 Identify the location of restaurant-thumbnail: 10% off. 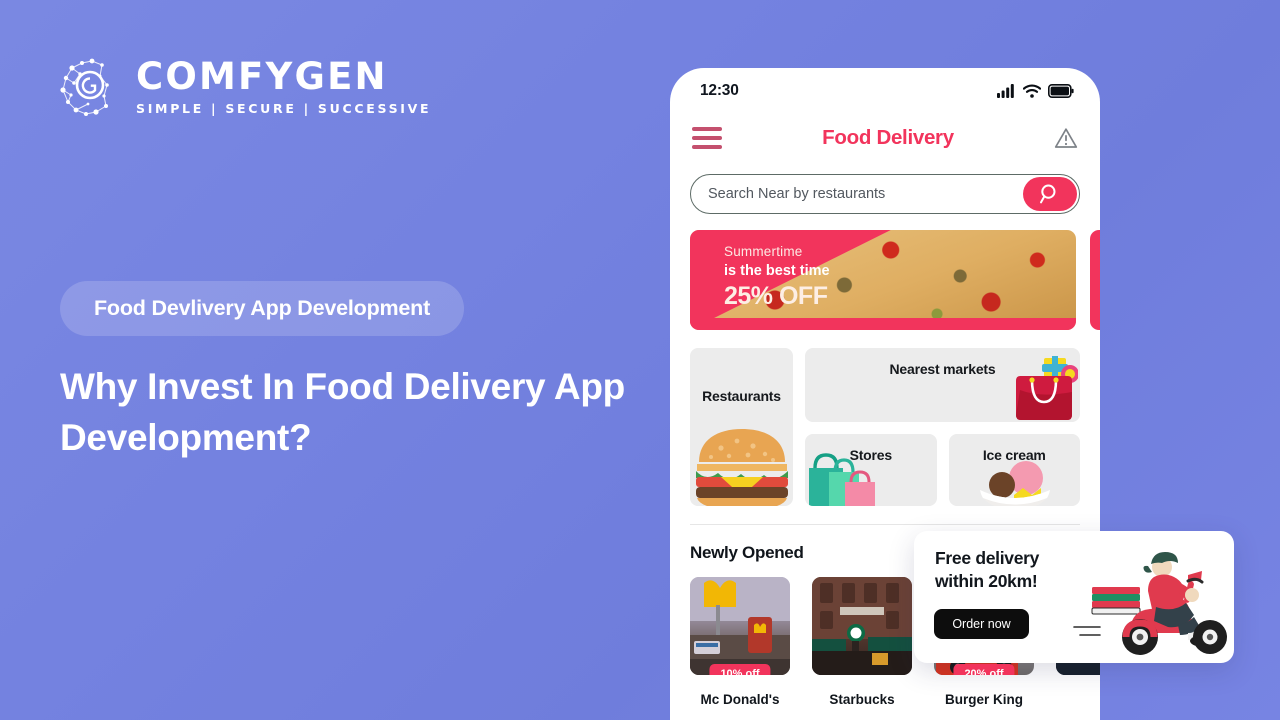
(740, 626).